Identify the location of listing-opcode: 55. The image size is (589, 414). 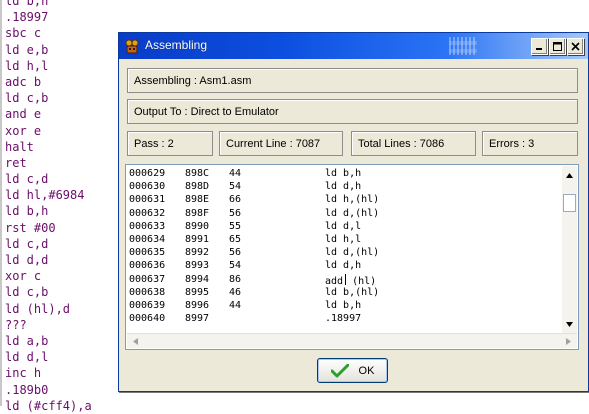
(235, 226).